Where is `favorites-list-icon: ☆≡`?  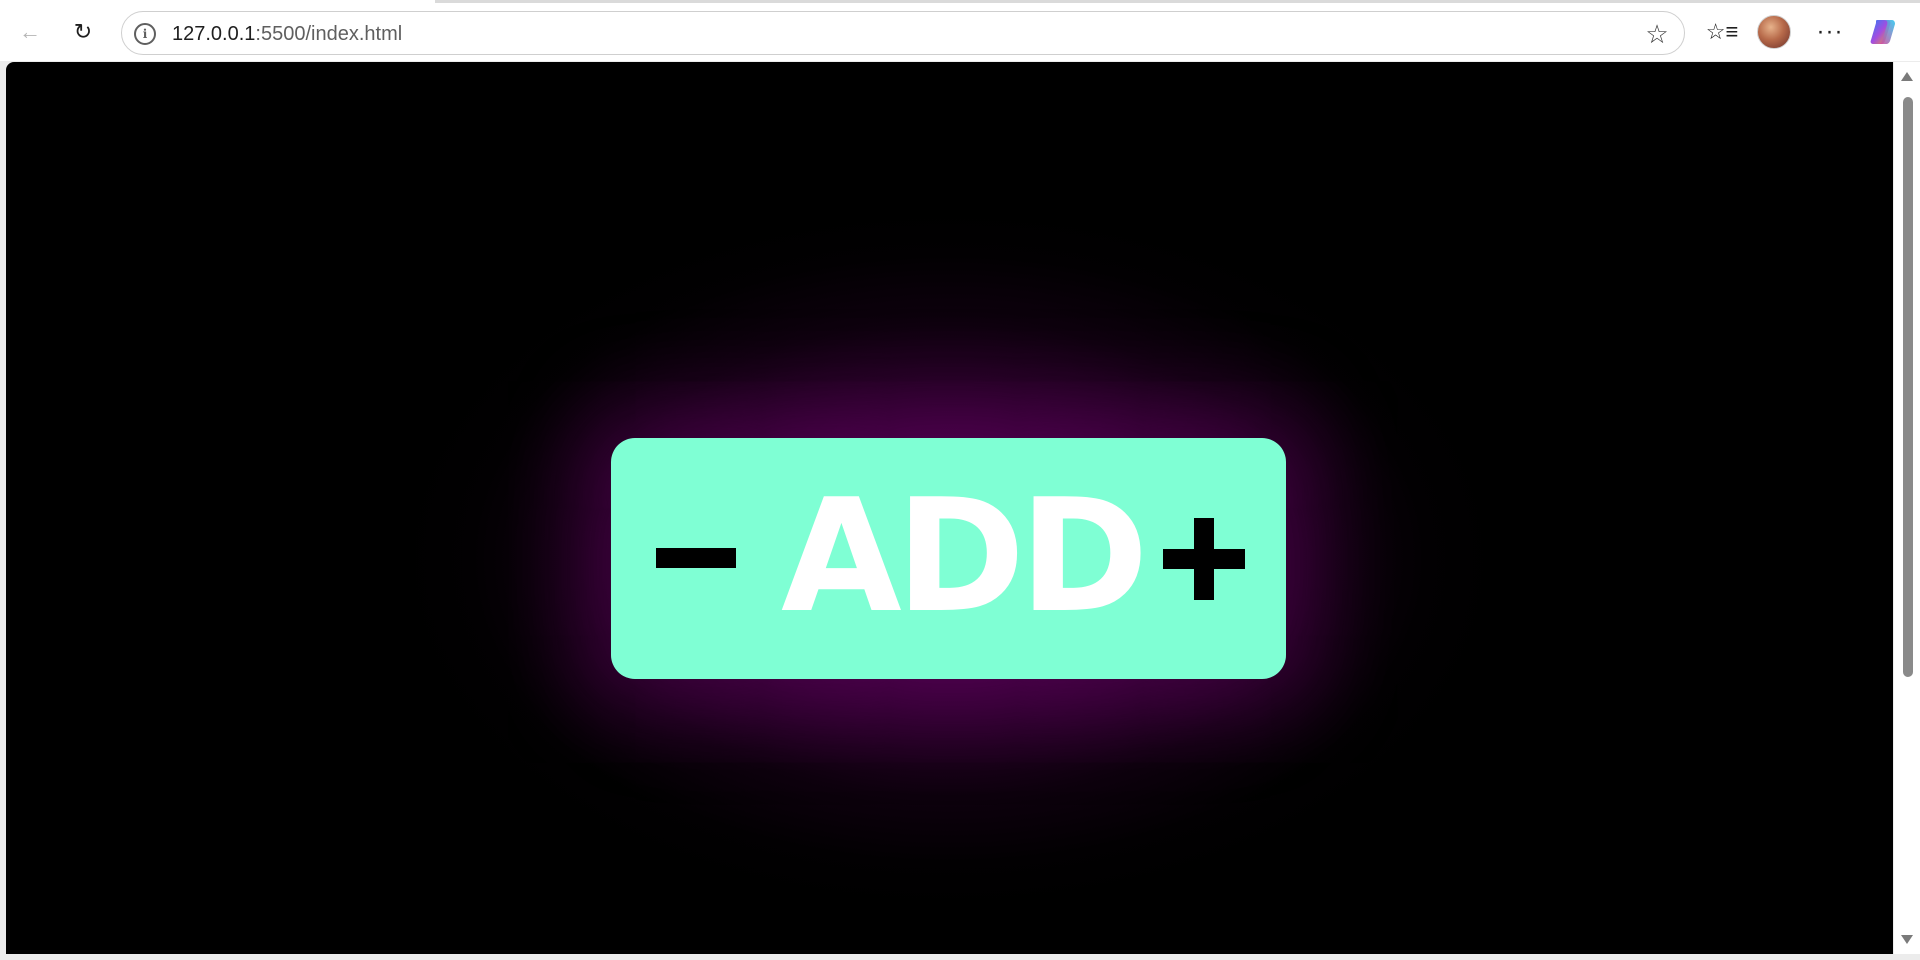
favorites-list-icon: ☆≡ is located at coordinates (1722, 32).